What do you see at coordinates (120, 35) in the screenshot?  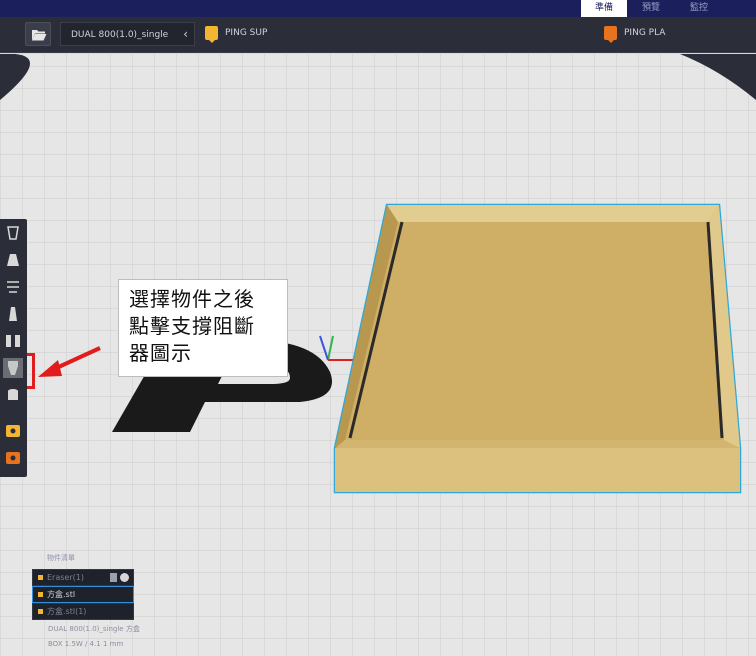 I see `printer-profile-name: DUAL 800(1.0)_single` at bounding box center [120, 35].